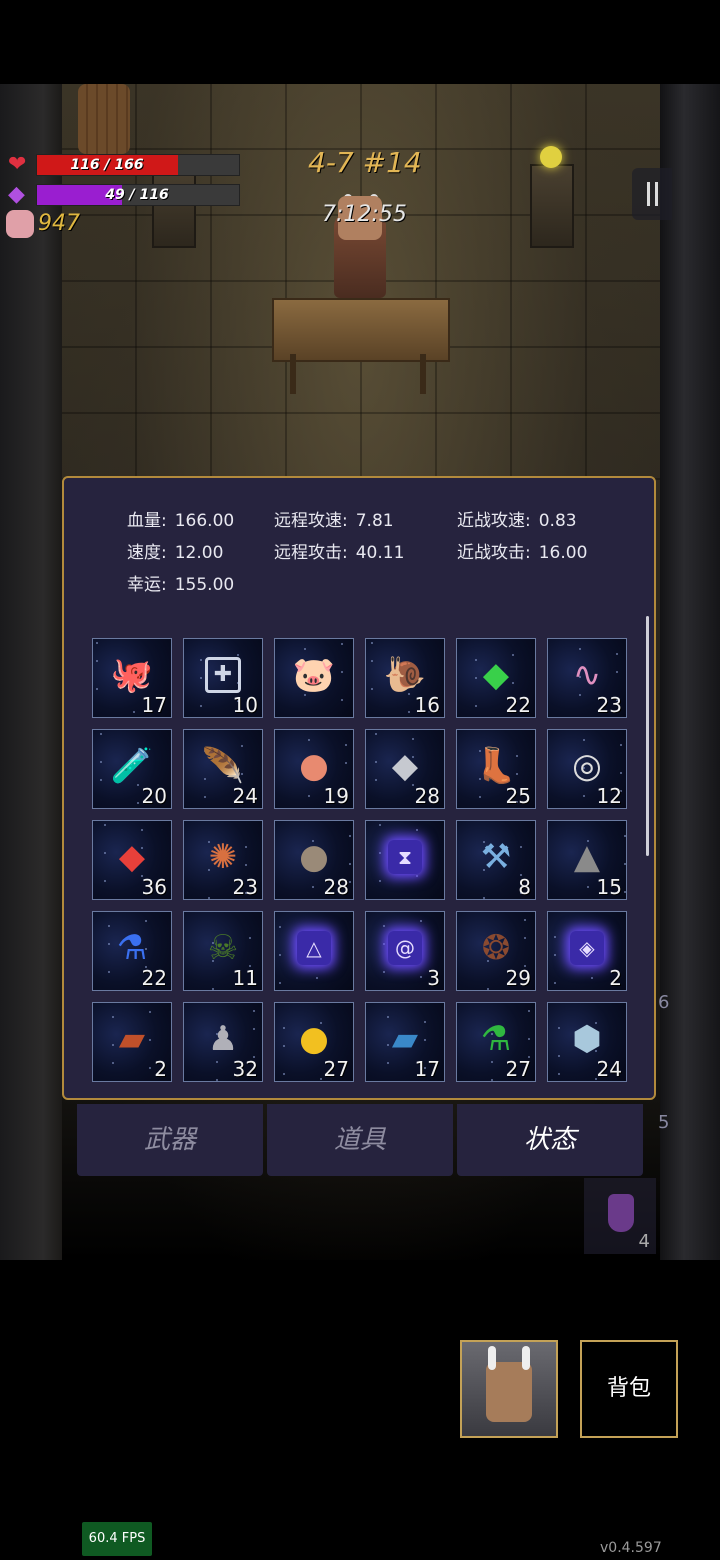 This screenshot has height=1560, width=720. Describe the element at coordinates (587, 951) in the screenshot. I see `inventory-slot: ◈ 2` at that location.